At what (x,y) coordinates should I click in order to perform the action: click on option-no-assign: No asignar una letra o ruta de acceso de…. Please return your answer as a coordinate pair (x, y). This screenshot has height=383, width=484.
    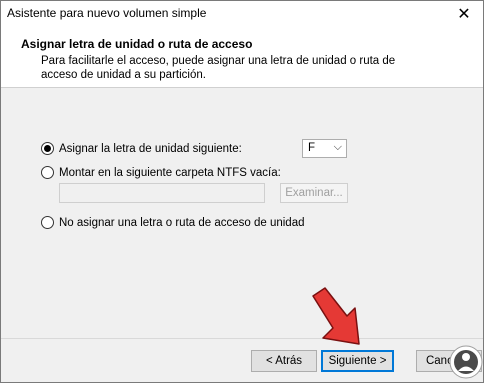
    Looking at the image, I should click on (173, 222).